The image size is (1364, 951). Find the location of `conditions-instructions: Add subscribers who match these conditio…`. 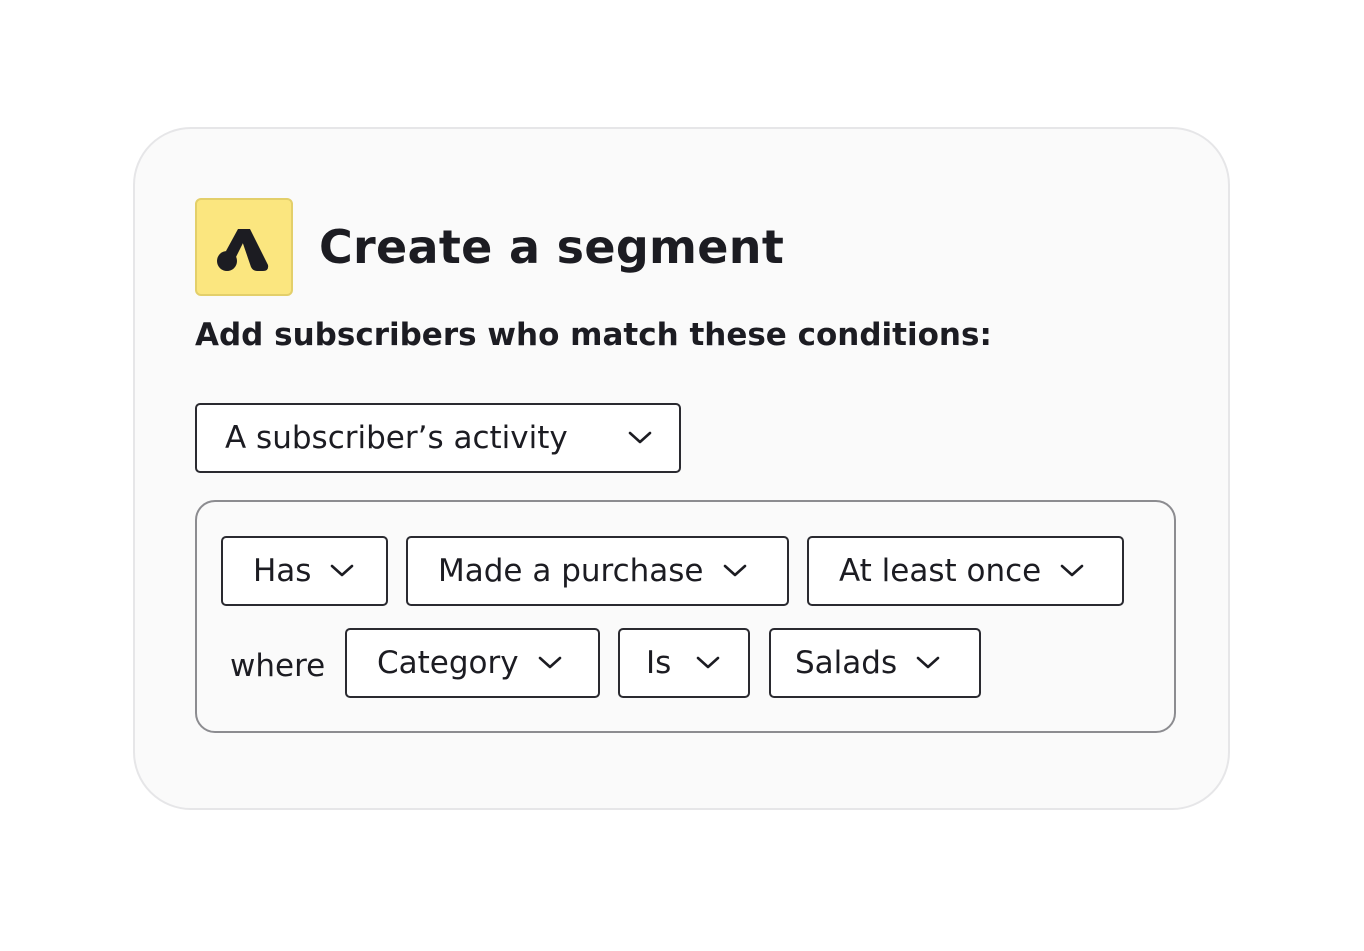

conditions-instructions: Add subscribers who match these conditio… is located at coordinates (593, 335).